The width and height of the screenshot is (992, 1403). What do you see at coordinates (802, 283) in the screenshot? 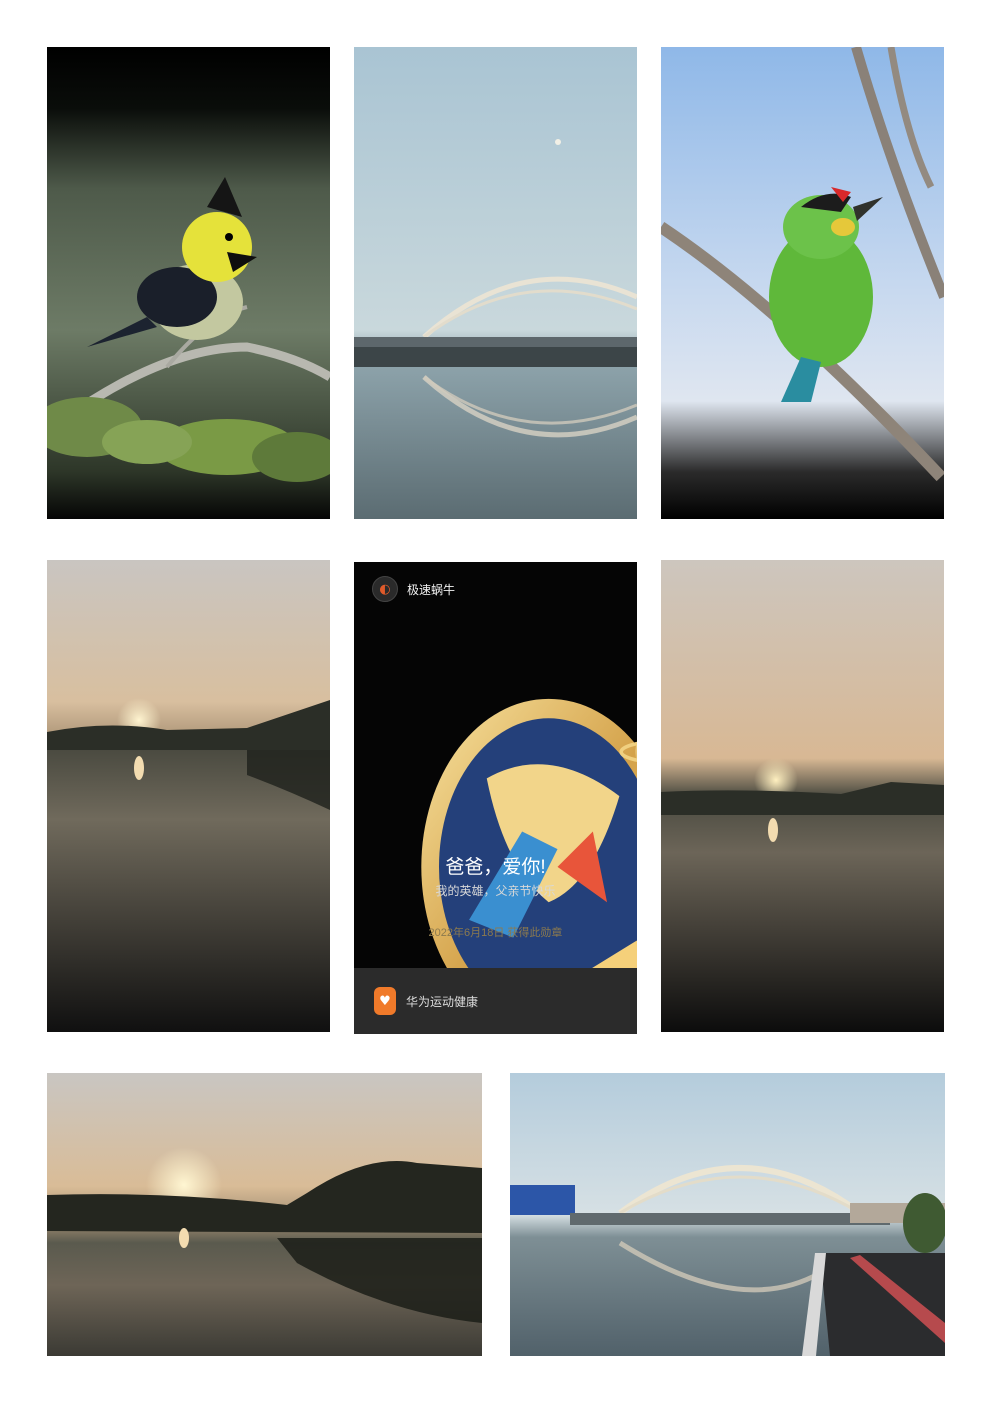
I see `photo-bird-barbet` at bounding box center [802, 283].